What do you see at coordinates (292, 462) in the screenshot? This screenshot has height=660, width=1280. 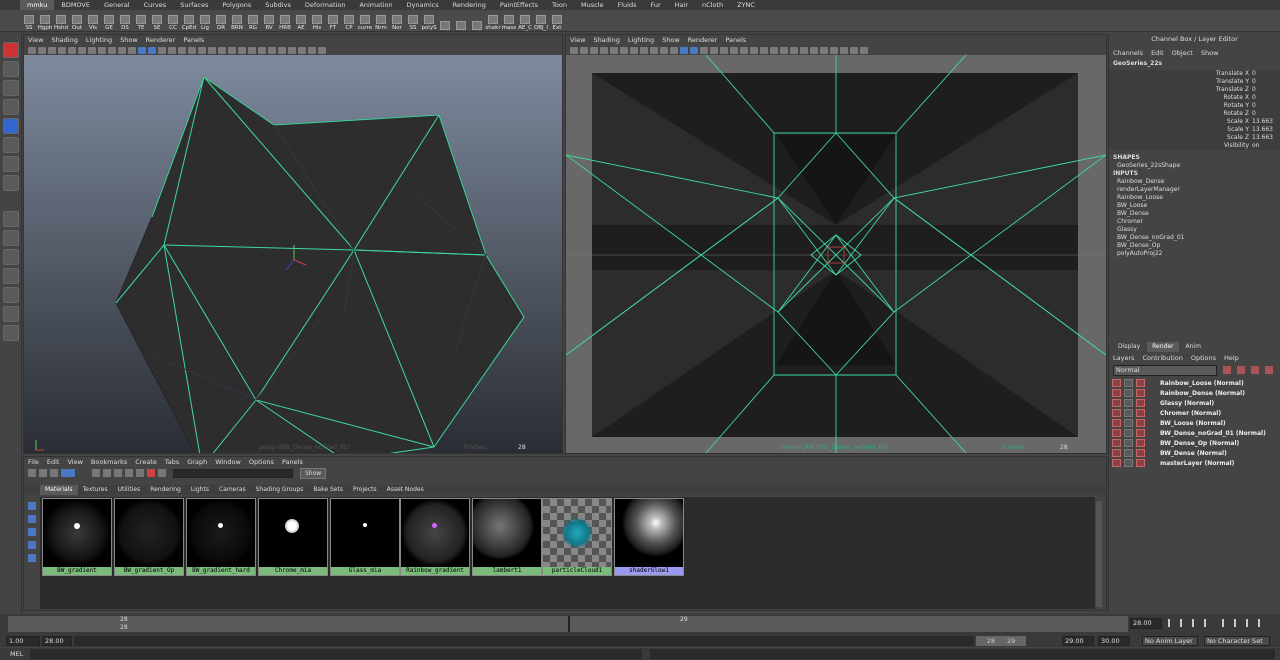 I see `hypershade-menu-panels: Panels` at bounding box center [292, 462].